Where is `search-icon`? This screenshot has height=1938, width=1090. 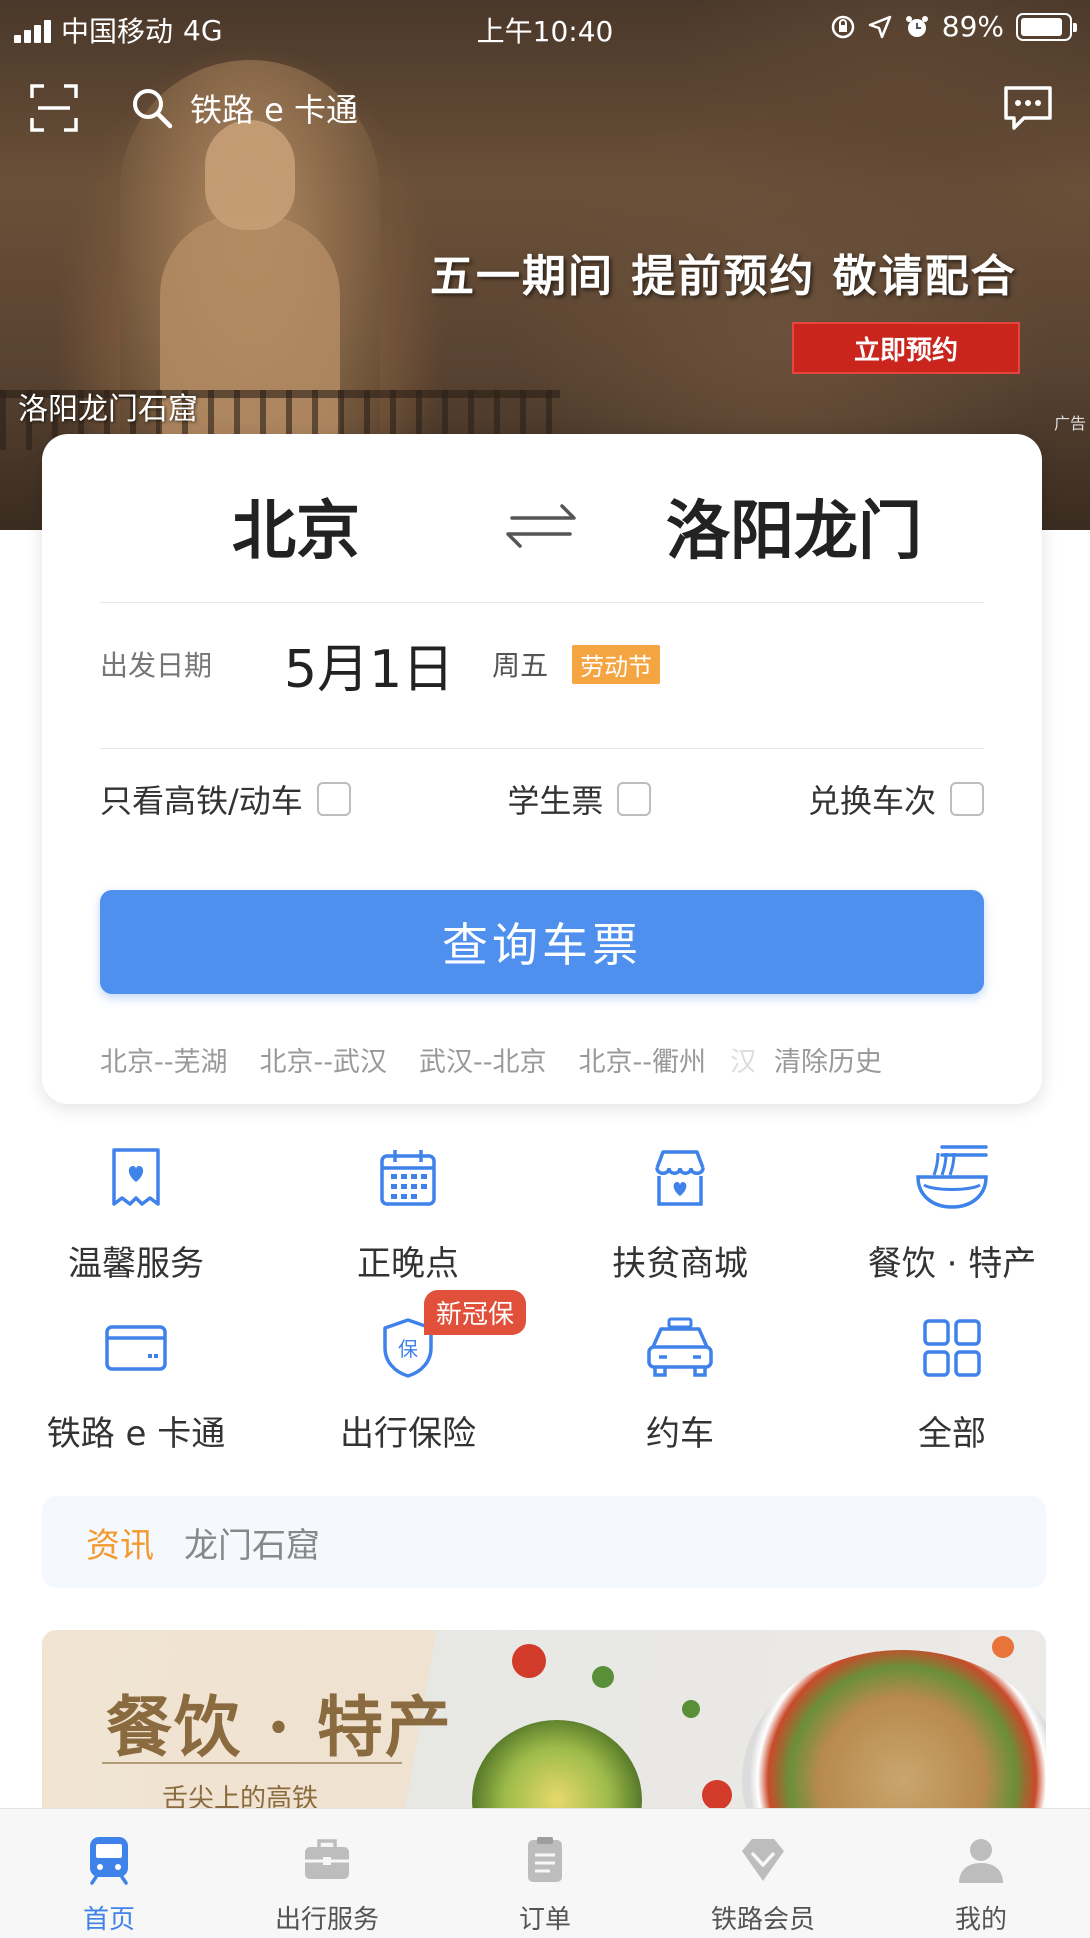
search-icon is located at coordinates (153, 109).